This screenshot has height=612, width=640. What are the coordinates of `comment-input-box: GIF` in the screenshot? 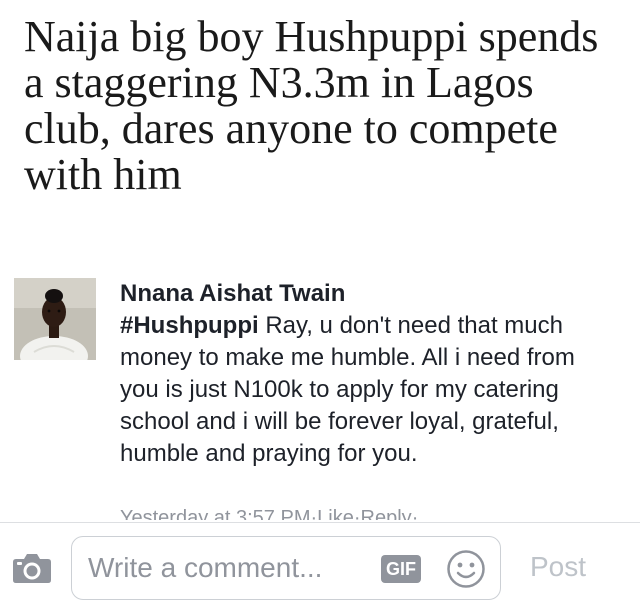 It's located at (286, 568).